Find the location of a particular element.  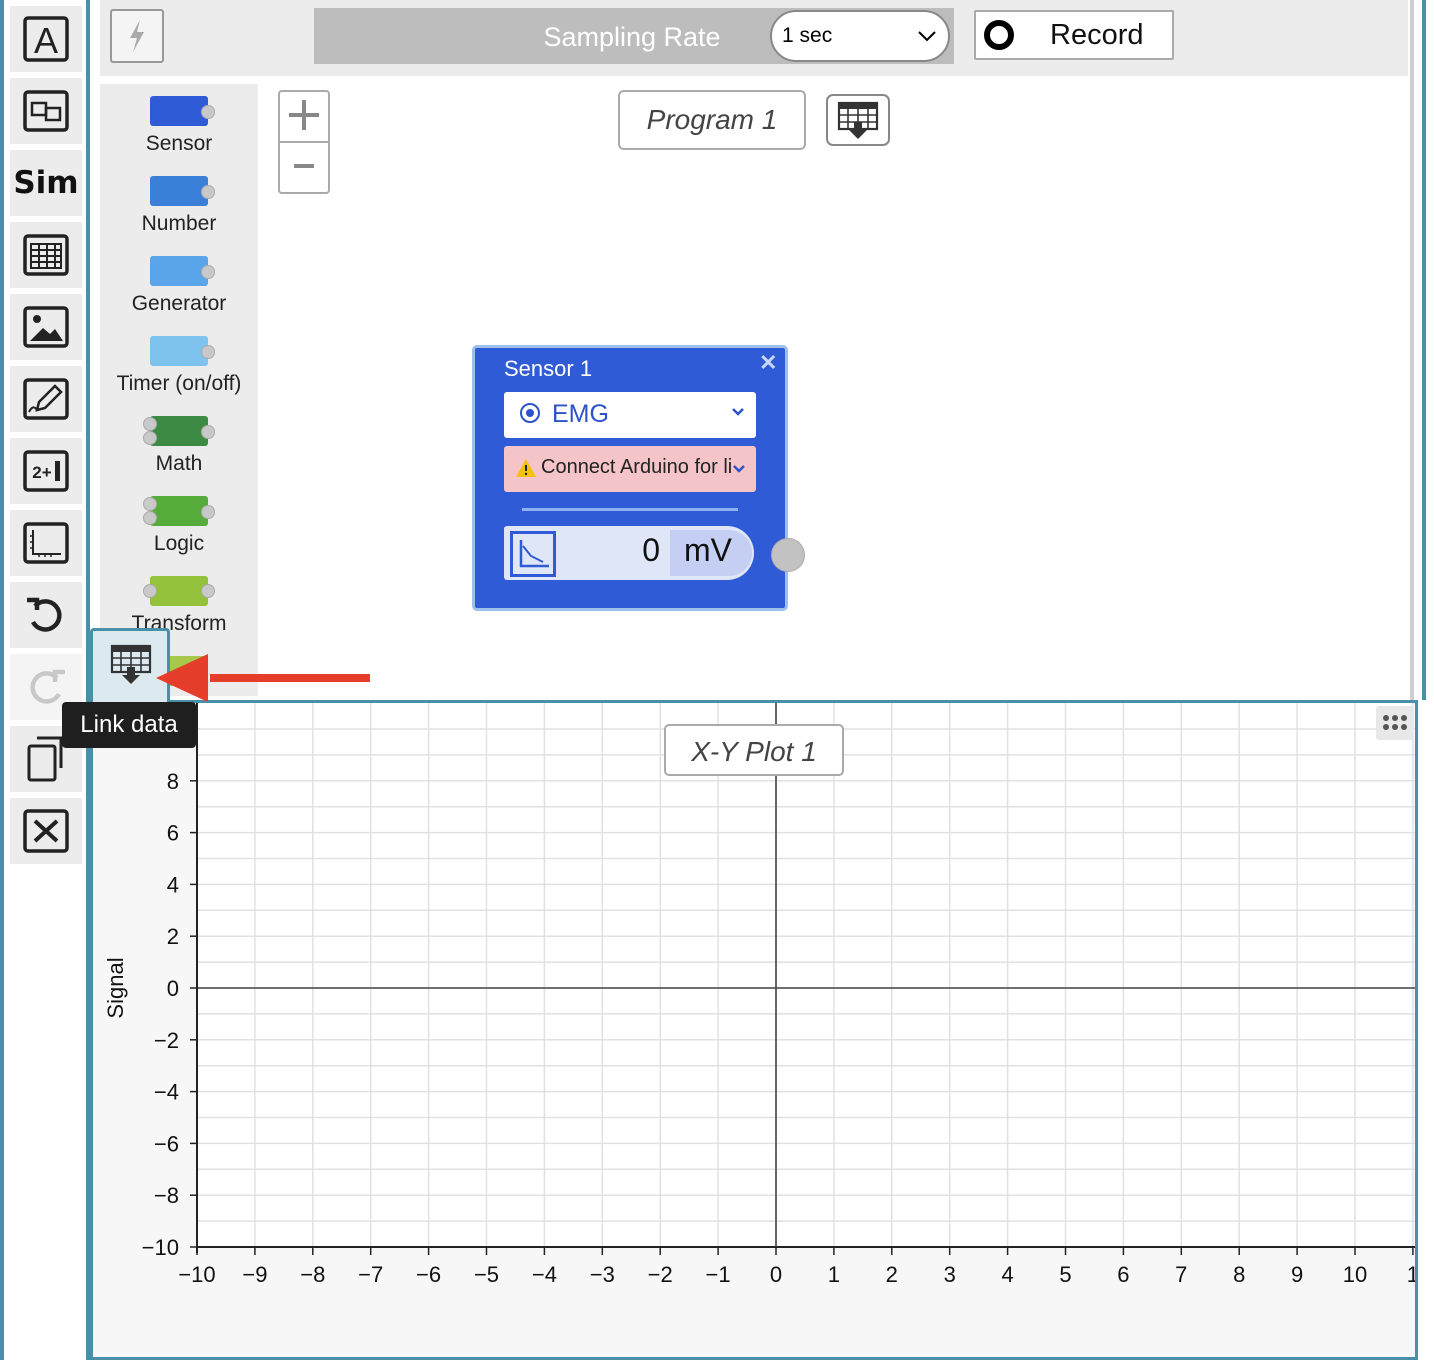

expression-tool-button: 2+ is located at coordinates (46, 471).